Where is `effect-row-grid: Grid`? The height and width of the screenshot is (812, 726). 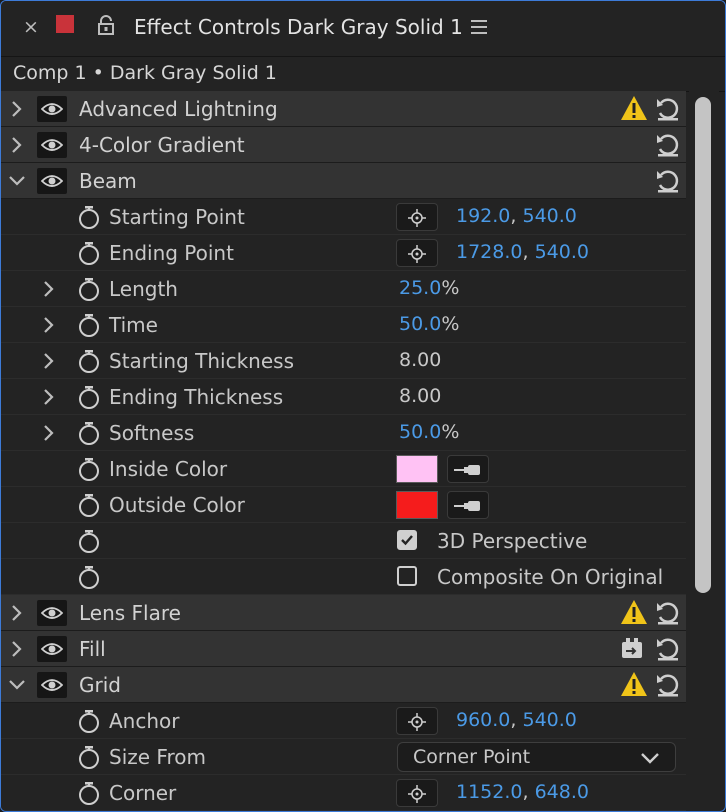
effect-row-grid: Grid is located at coordinates (343, 685).